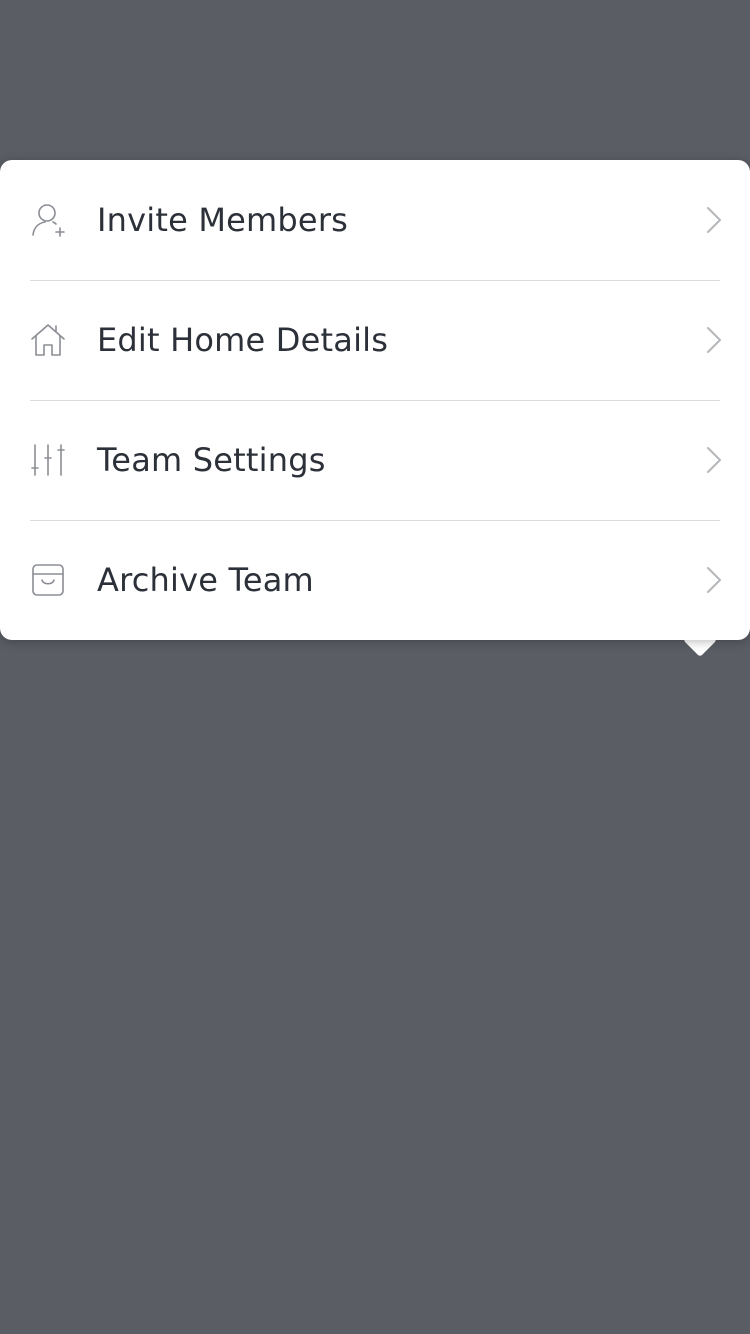 The image size is (750, 1334). What do you see at coordinates (48, 220) in the screenshot?
I see `add-user-icon` at bounding box center [48, 220].